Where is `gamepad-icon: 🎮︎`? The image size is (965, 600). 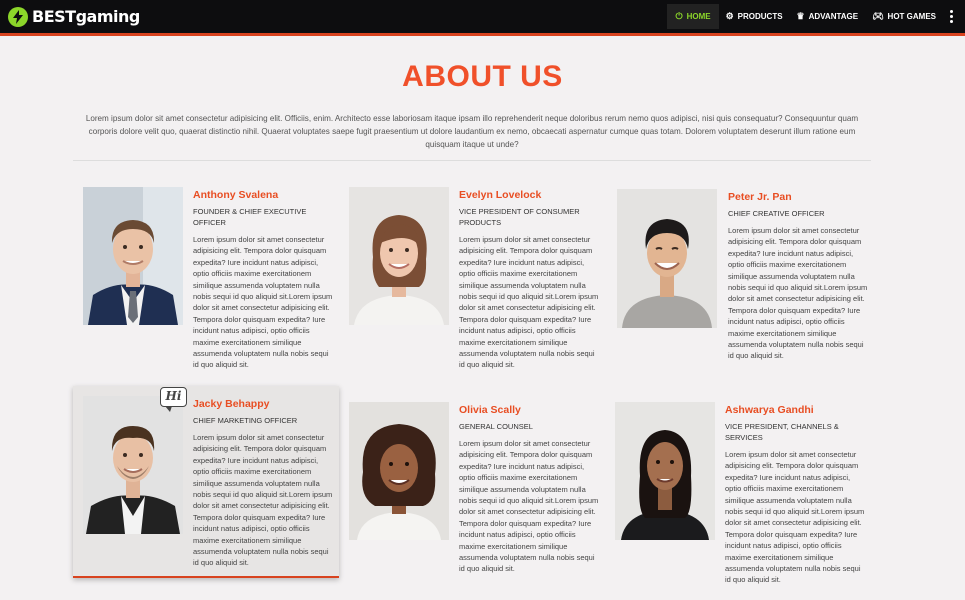 gamepad-icon: 🎮︎ is located at coordinates (878, 16).